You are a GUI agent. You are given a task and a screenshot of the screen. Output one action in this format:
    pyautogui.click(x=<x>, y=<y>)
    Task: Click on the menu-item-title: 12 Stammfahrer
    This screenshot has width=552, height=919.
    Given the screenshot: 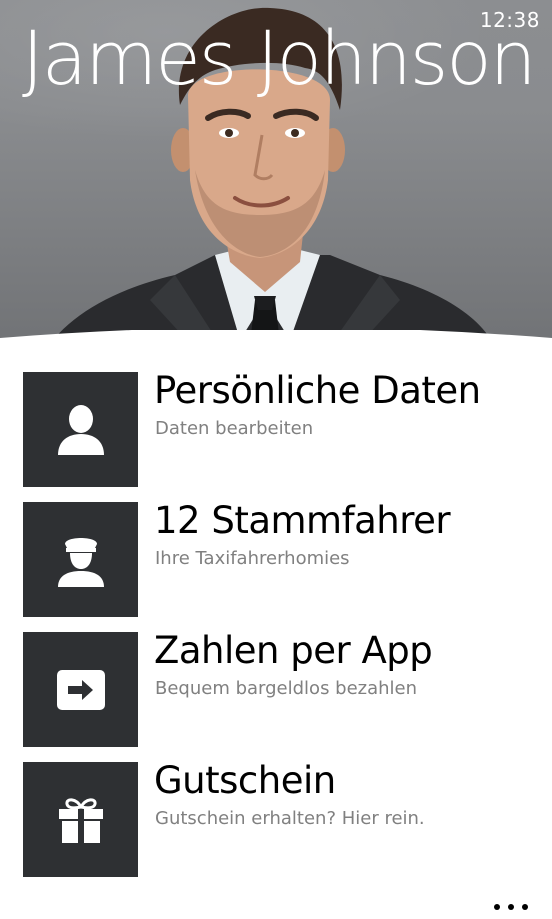 What is the action you would take?
    pyautogui.click(x=302, y=520)
    